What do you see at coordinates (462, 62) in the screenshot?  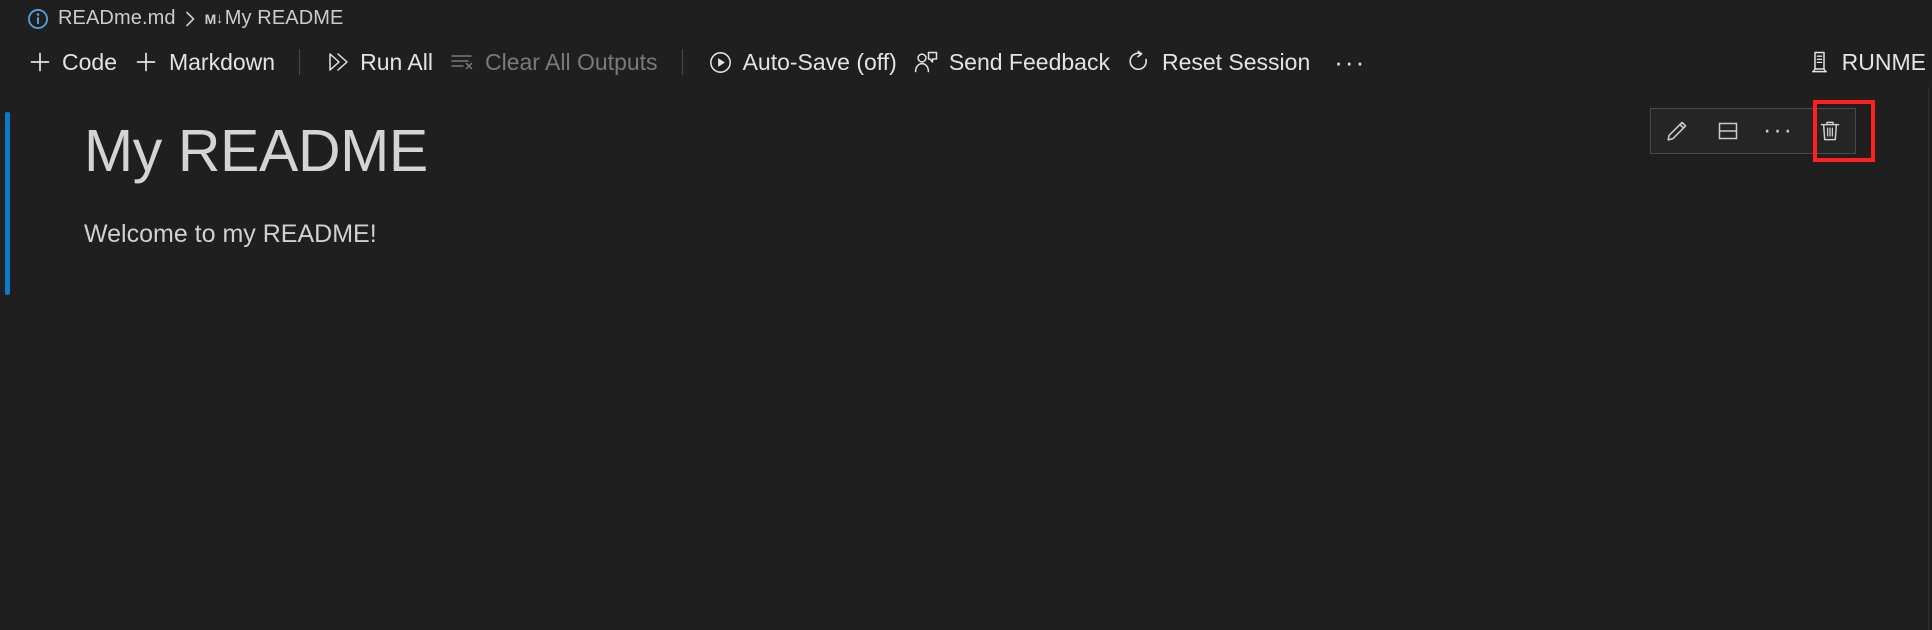 I see `clear-outputs-icon` at bounding box center [462, 62].